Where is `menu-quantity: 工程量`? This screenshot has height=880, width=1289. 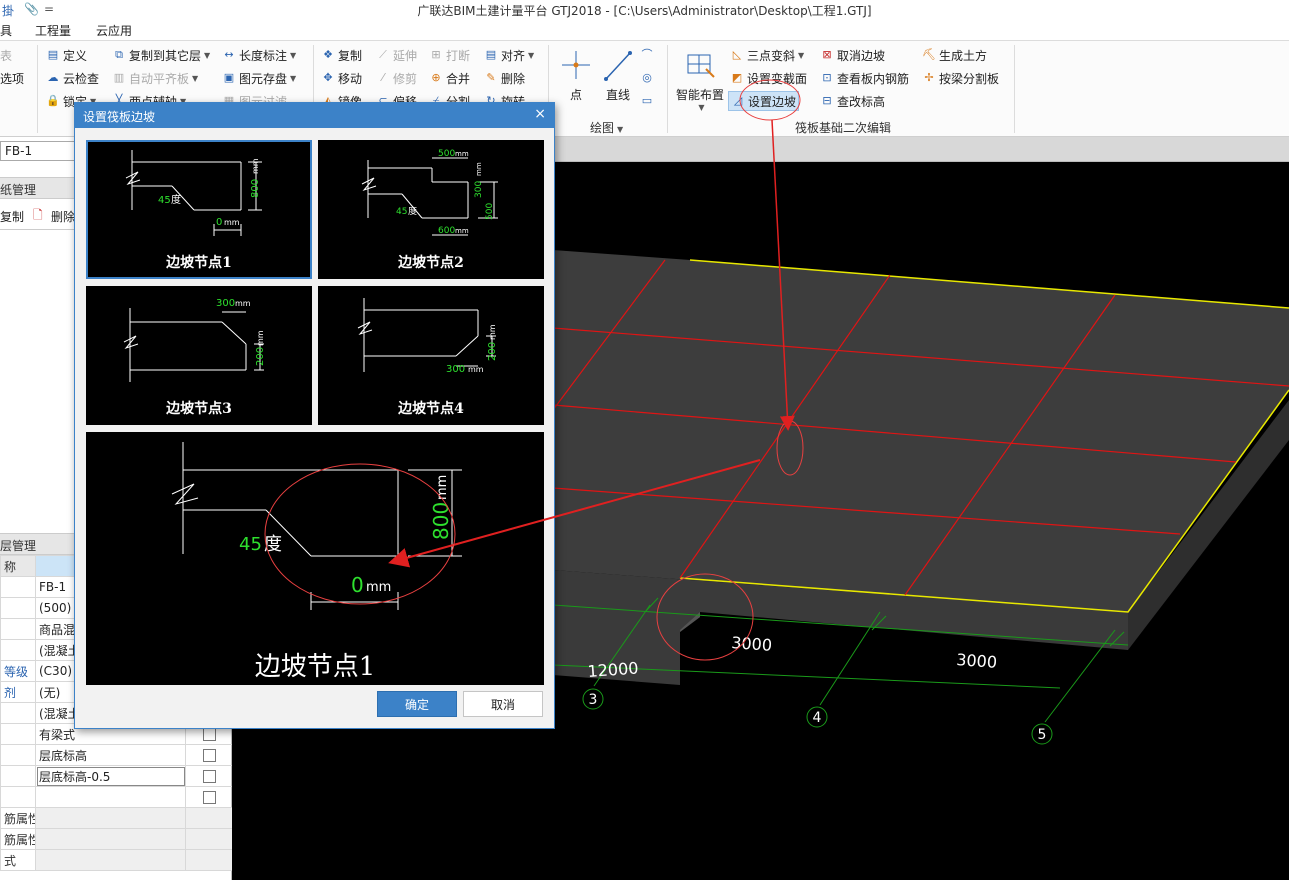 menu-quantity: 工程量 is located at coordinates (53, 30).